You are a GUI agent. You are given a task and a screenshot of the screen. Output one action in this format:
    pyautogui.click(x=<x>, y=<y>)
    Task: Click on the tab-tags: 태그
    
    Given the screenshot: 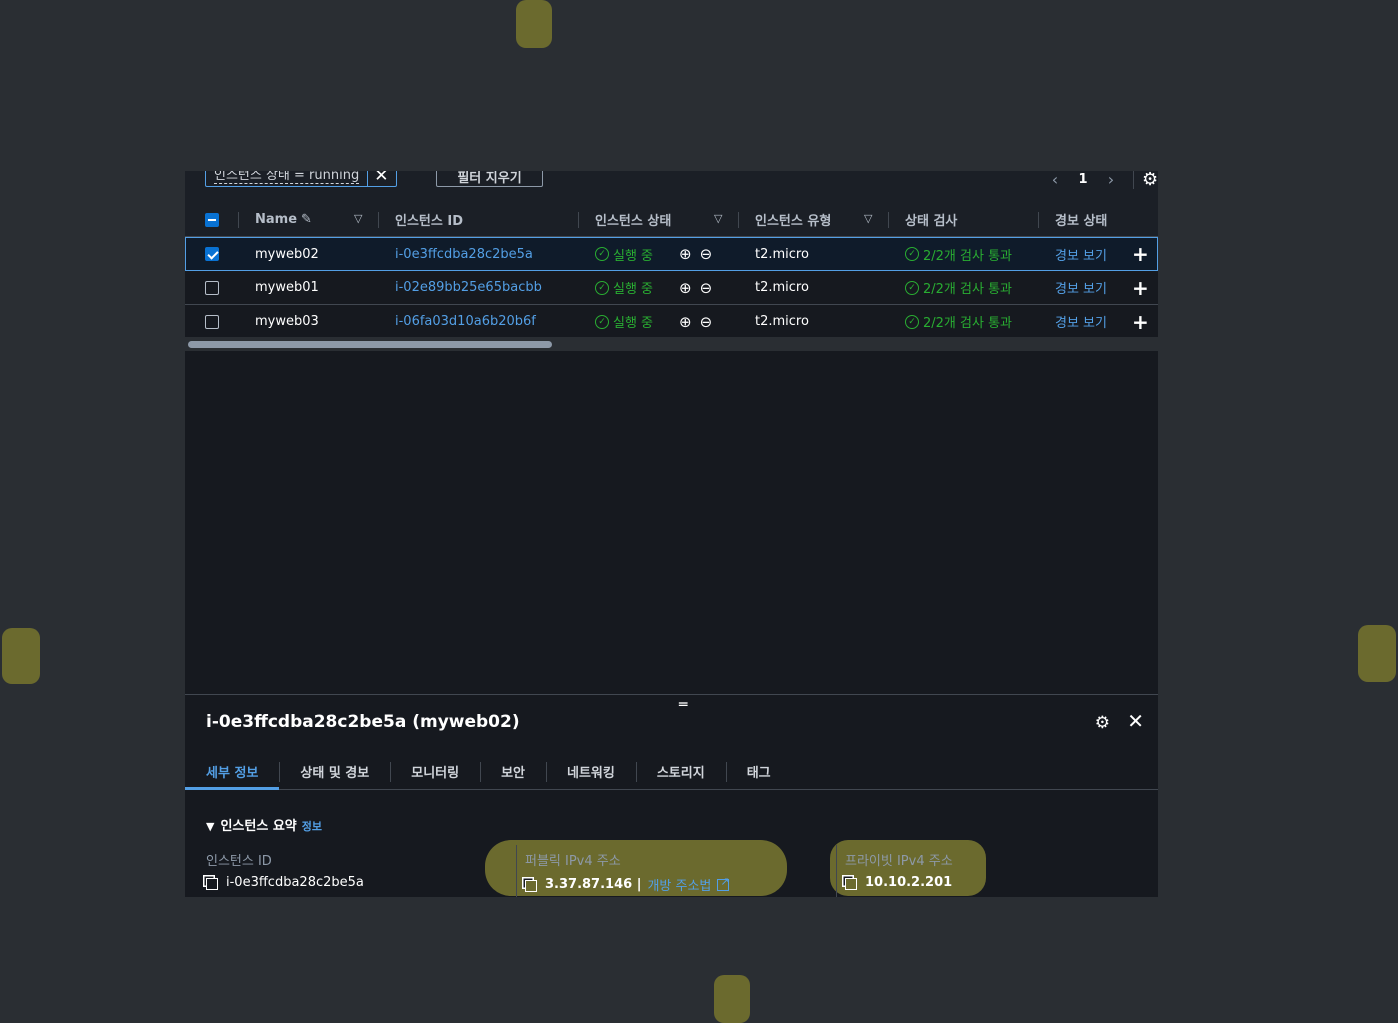 What is the action you would take?
    pyautogui.click(x=758, y=771)
    